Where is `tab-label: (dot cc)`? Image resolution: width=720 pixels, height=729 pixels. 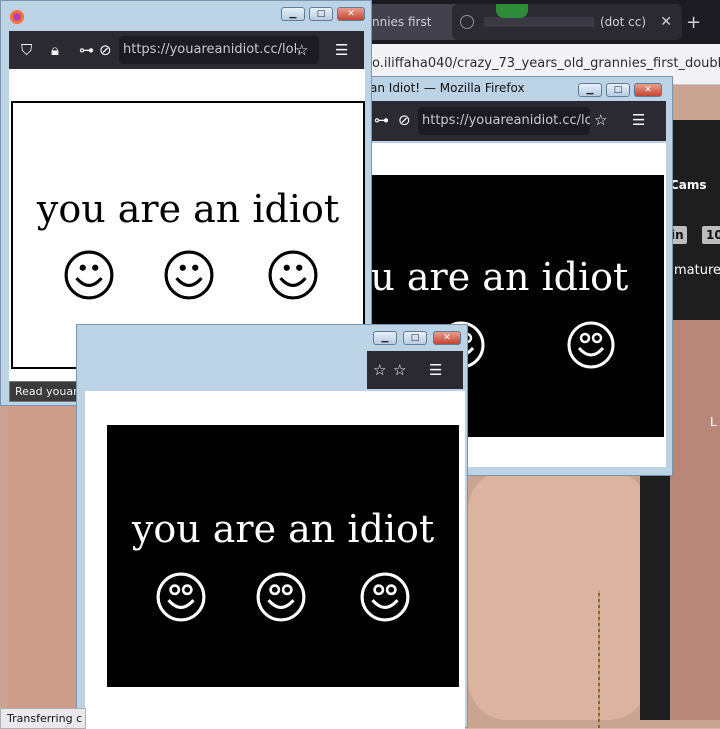 tab-label: (dot cc) is located at coordinates (623, 22).